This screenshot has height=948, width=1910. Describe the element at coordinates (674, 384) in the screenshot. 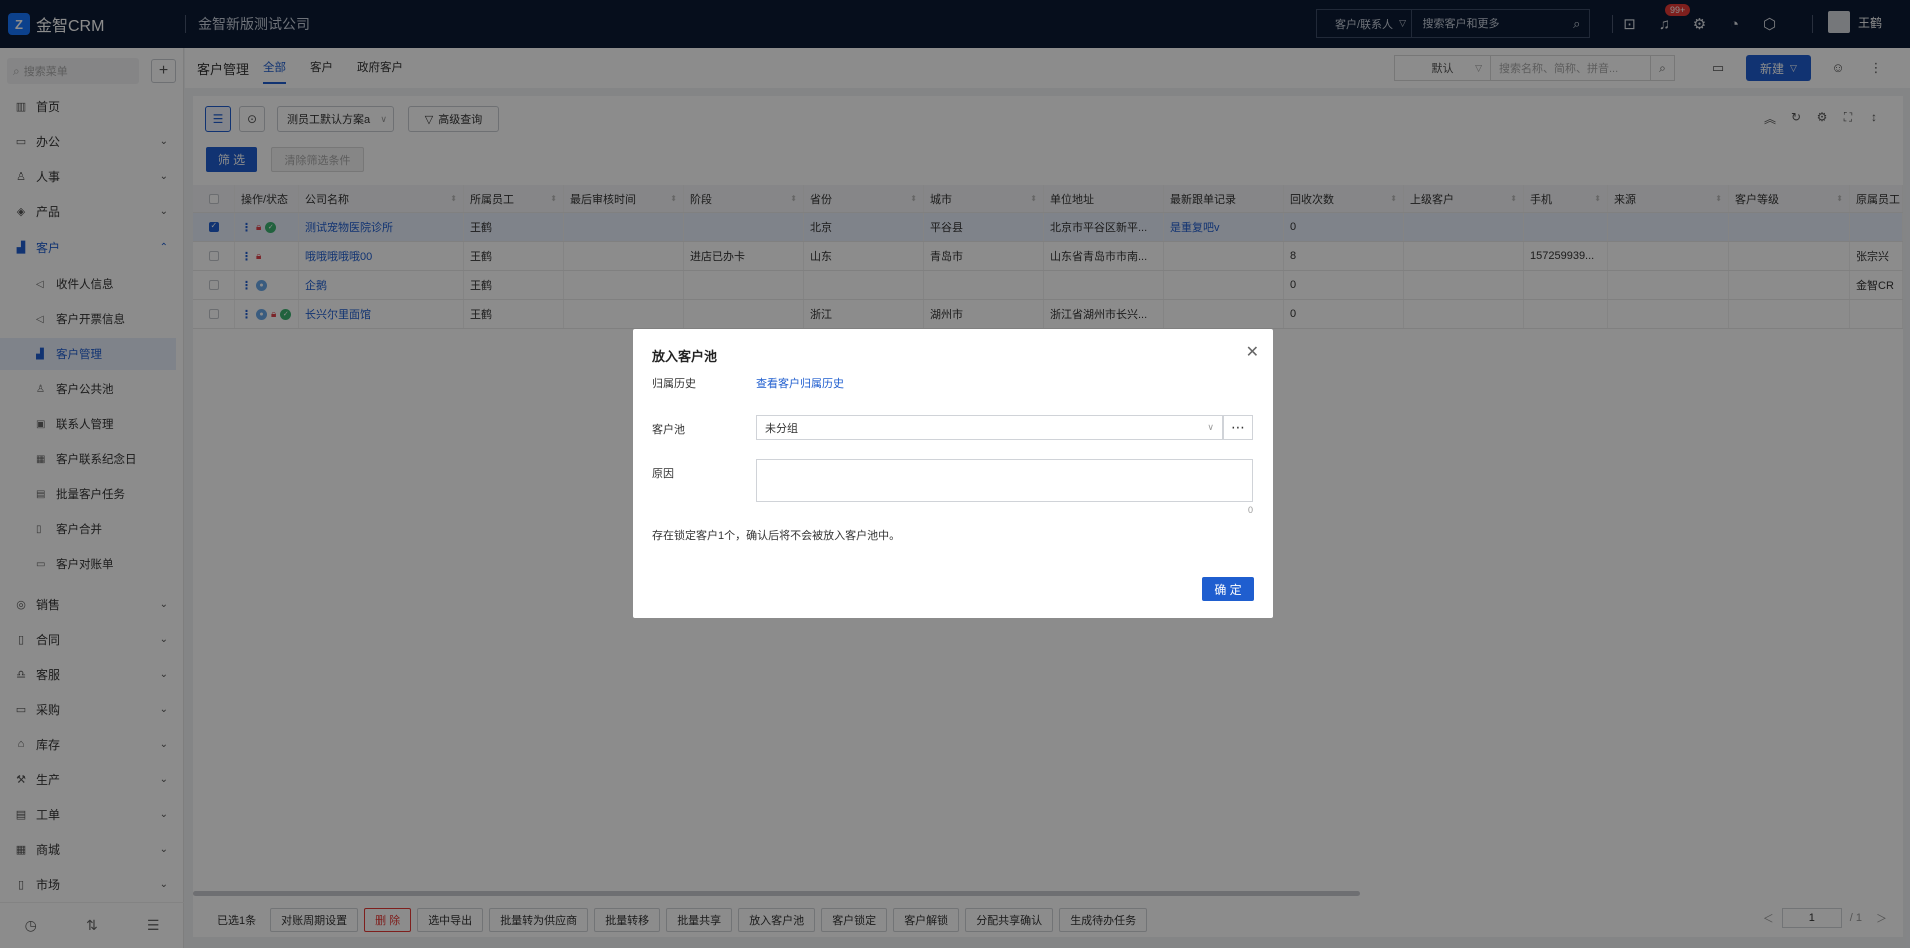

I see `history-label: 归属历史` at that location.